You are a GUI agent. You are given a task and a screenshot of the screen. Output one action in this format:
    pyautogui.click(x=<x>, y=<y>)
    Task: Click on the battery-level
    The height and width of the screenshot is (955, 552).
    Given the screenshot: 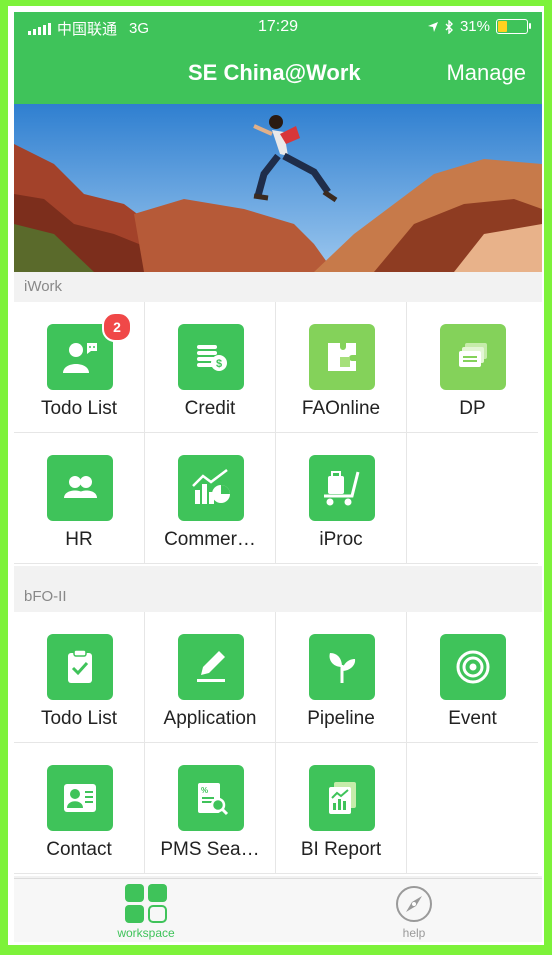 What is the action you would take?
    pyautogui.click(x=503, y=26)
    